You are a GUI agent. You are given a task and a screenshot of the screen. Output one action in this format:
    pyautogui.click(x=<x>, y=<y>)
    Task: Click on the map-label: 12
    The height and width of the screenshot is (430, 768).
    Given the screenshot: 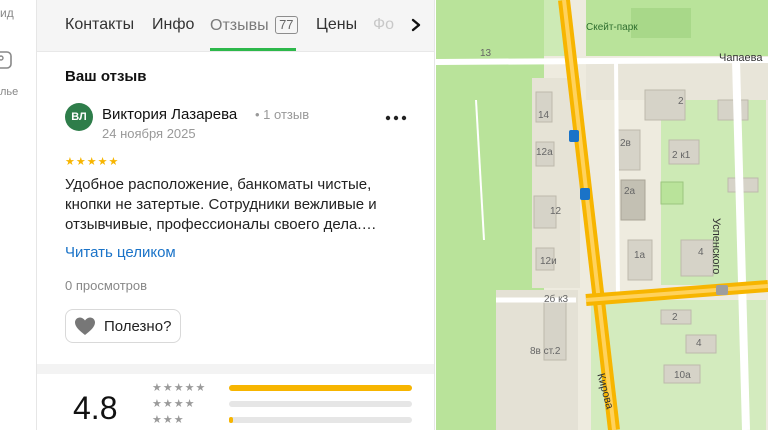 What is the action you would take?
    pyautogui.click(x=556, y=211)
    